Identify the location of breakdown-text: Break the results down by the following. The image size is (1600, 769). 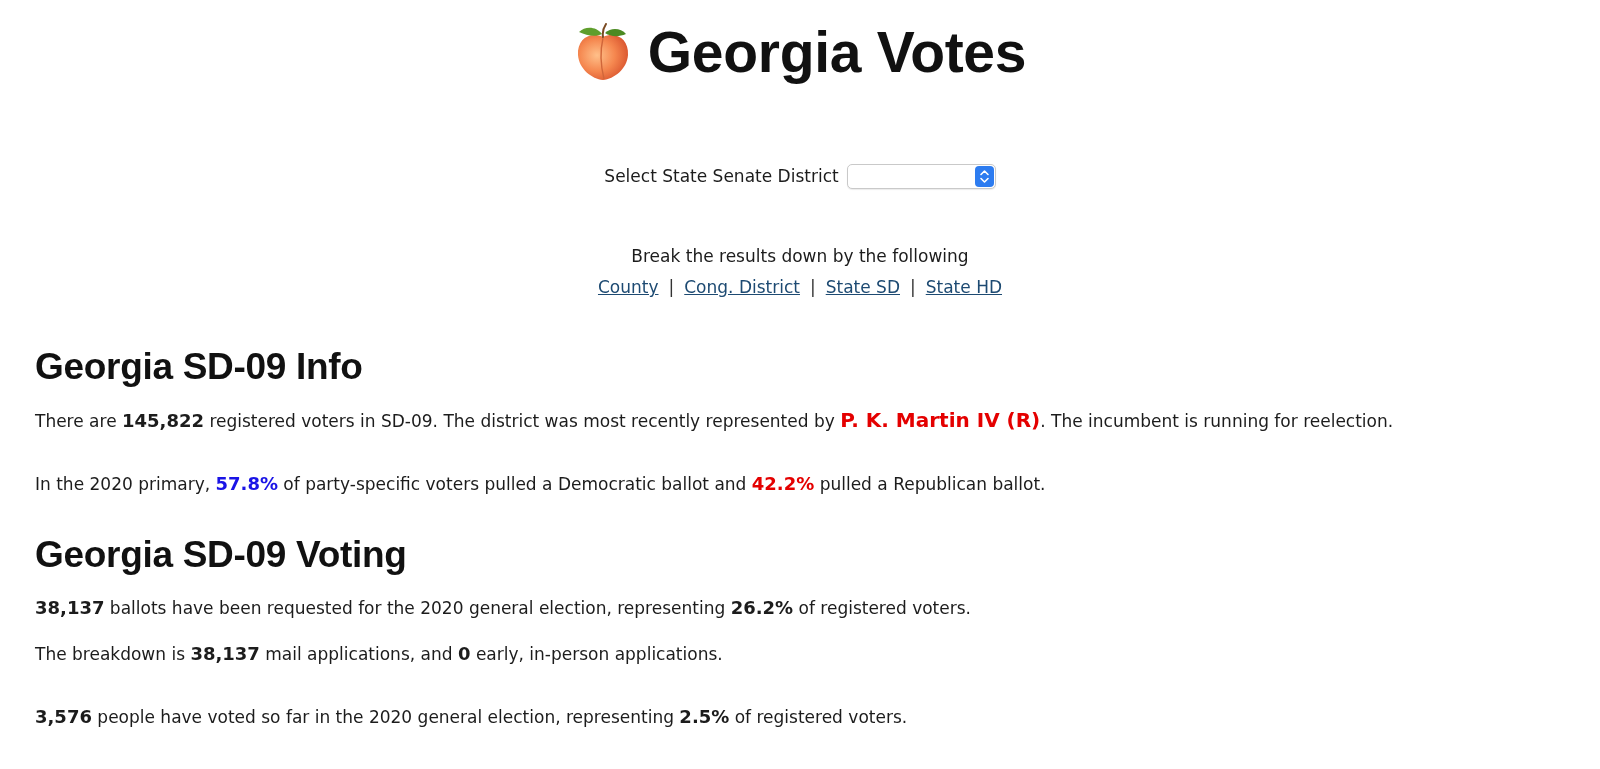
(800, 256).